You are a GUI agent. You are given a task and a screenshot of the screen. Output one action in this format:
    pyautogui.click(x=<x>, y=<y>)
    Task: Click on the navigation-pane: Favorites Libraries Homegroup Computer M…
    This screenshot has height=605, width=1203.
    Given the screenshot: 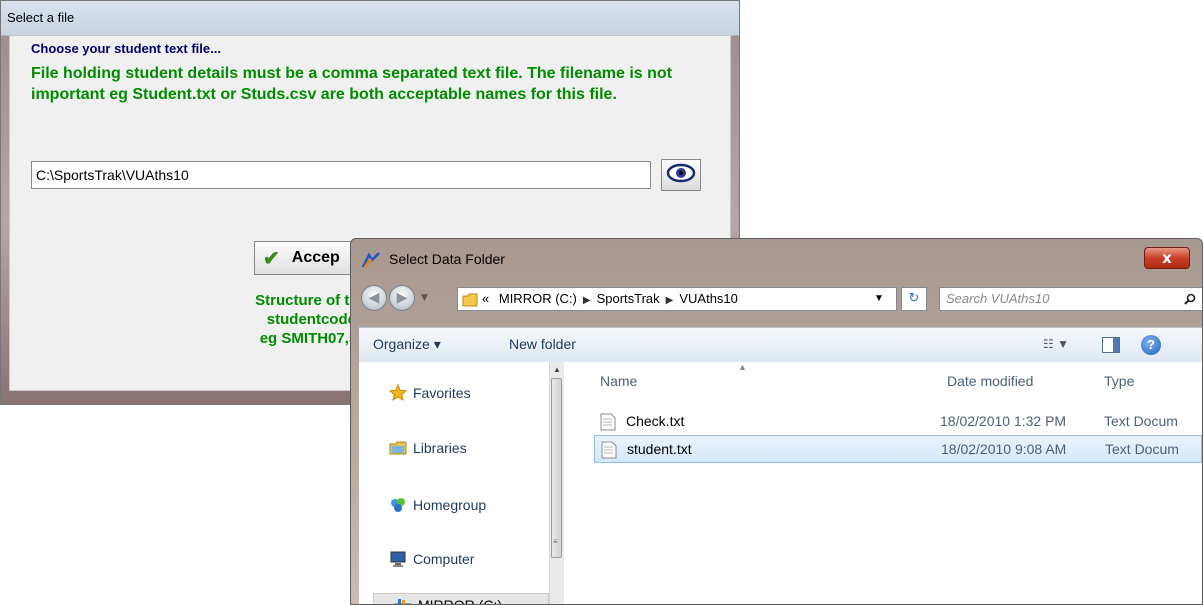 What is the action you would take?
    pyautogui.click(x=461, y=483)
    